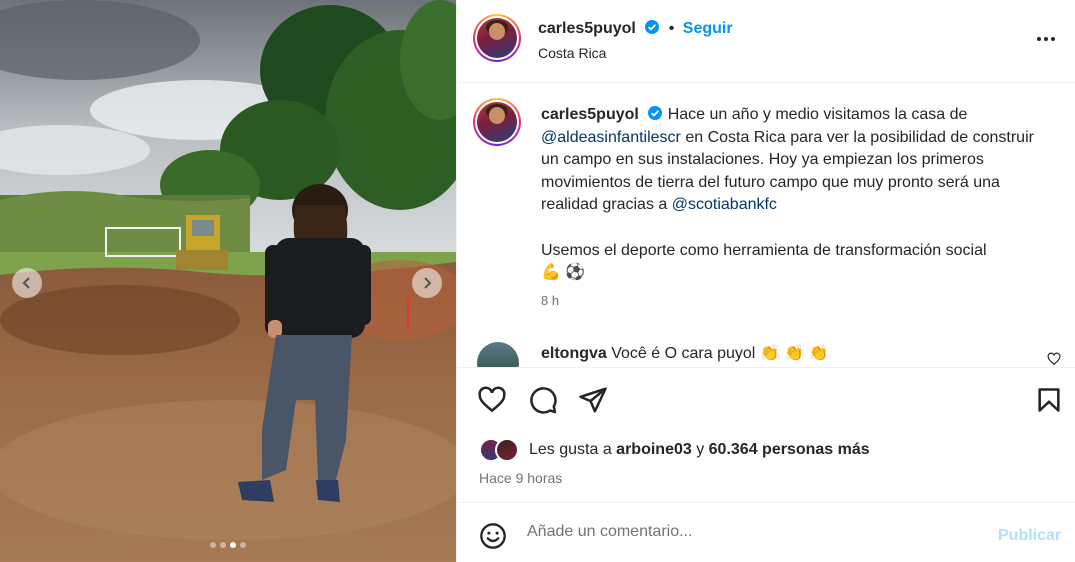  What do you see at coordinates (1046, 39) in the screenshot?
I see `more-options-icon` at bounding box center [1046, 39].